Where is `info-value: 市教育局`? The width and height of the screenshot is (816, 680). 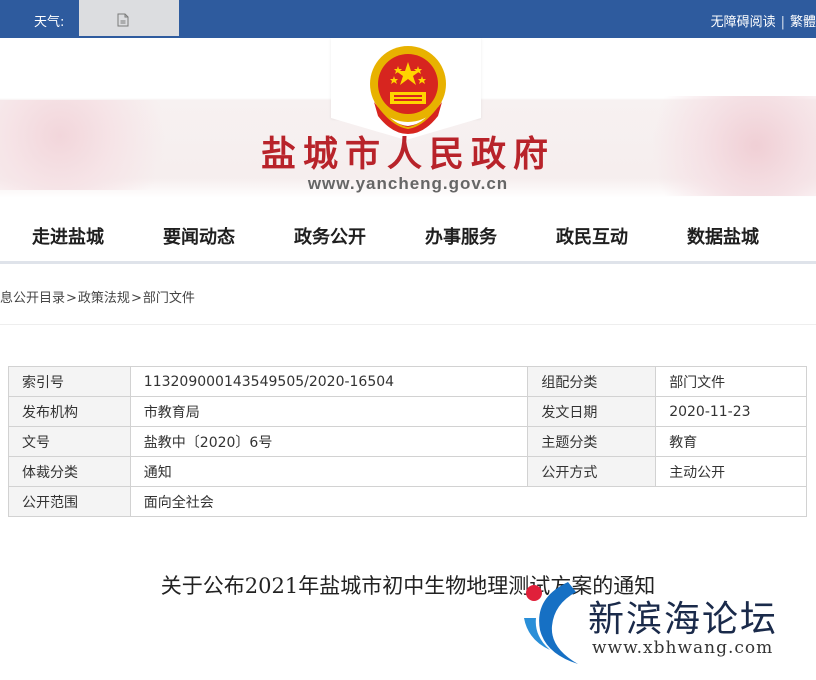 info-value: 市教育局 is located at coordinates (329, 411).